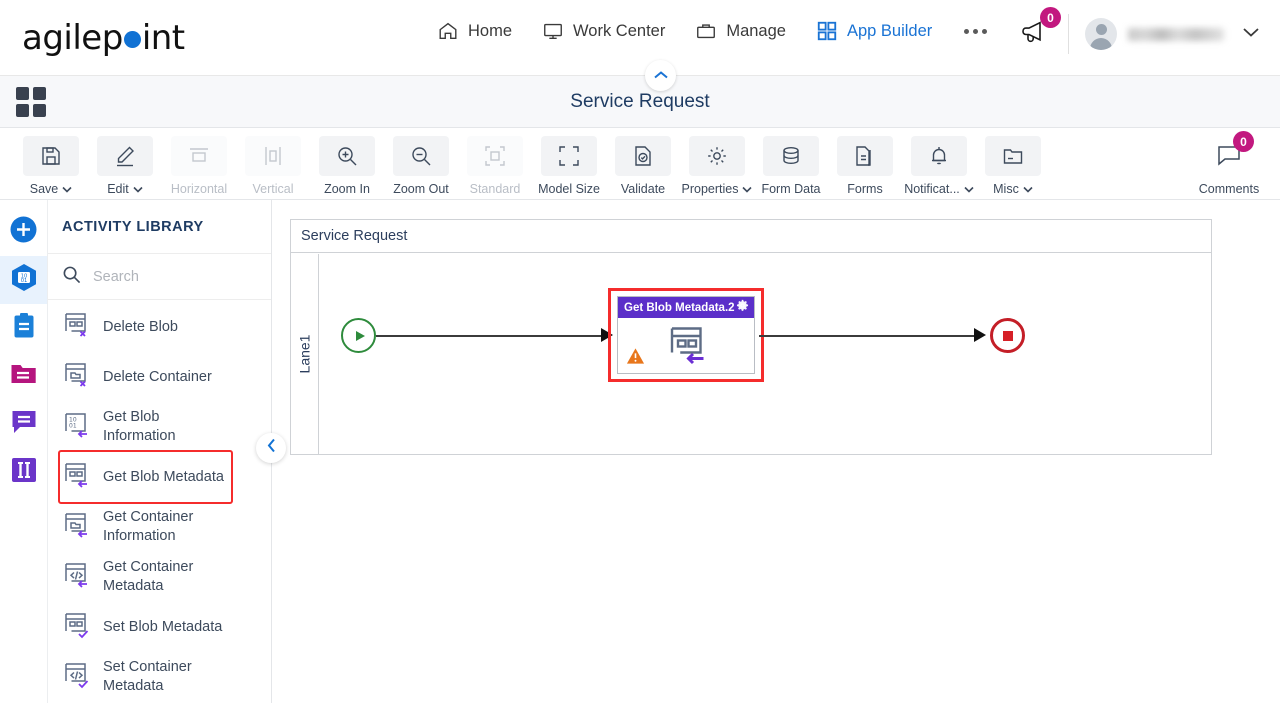  I want to click on align-vertical-icon, so click(273, 156).